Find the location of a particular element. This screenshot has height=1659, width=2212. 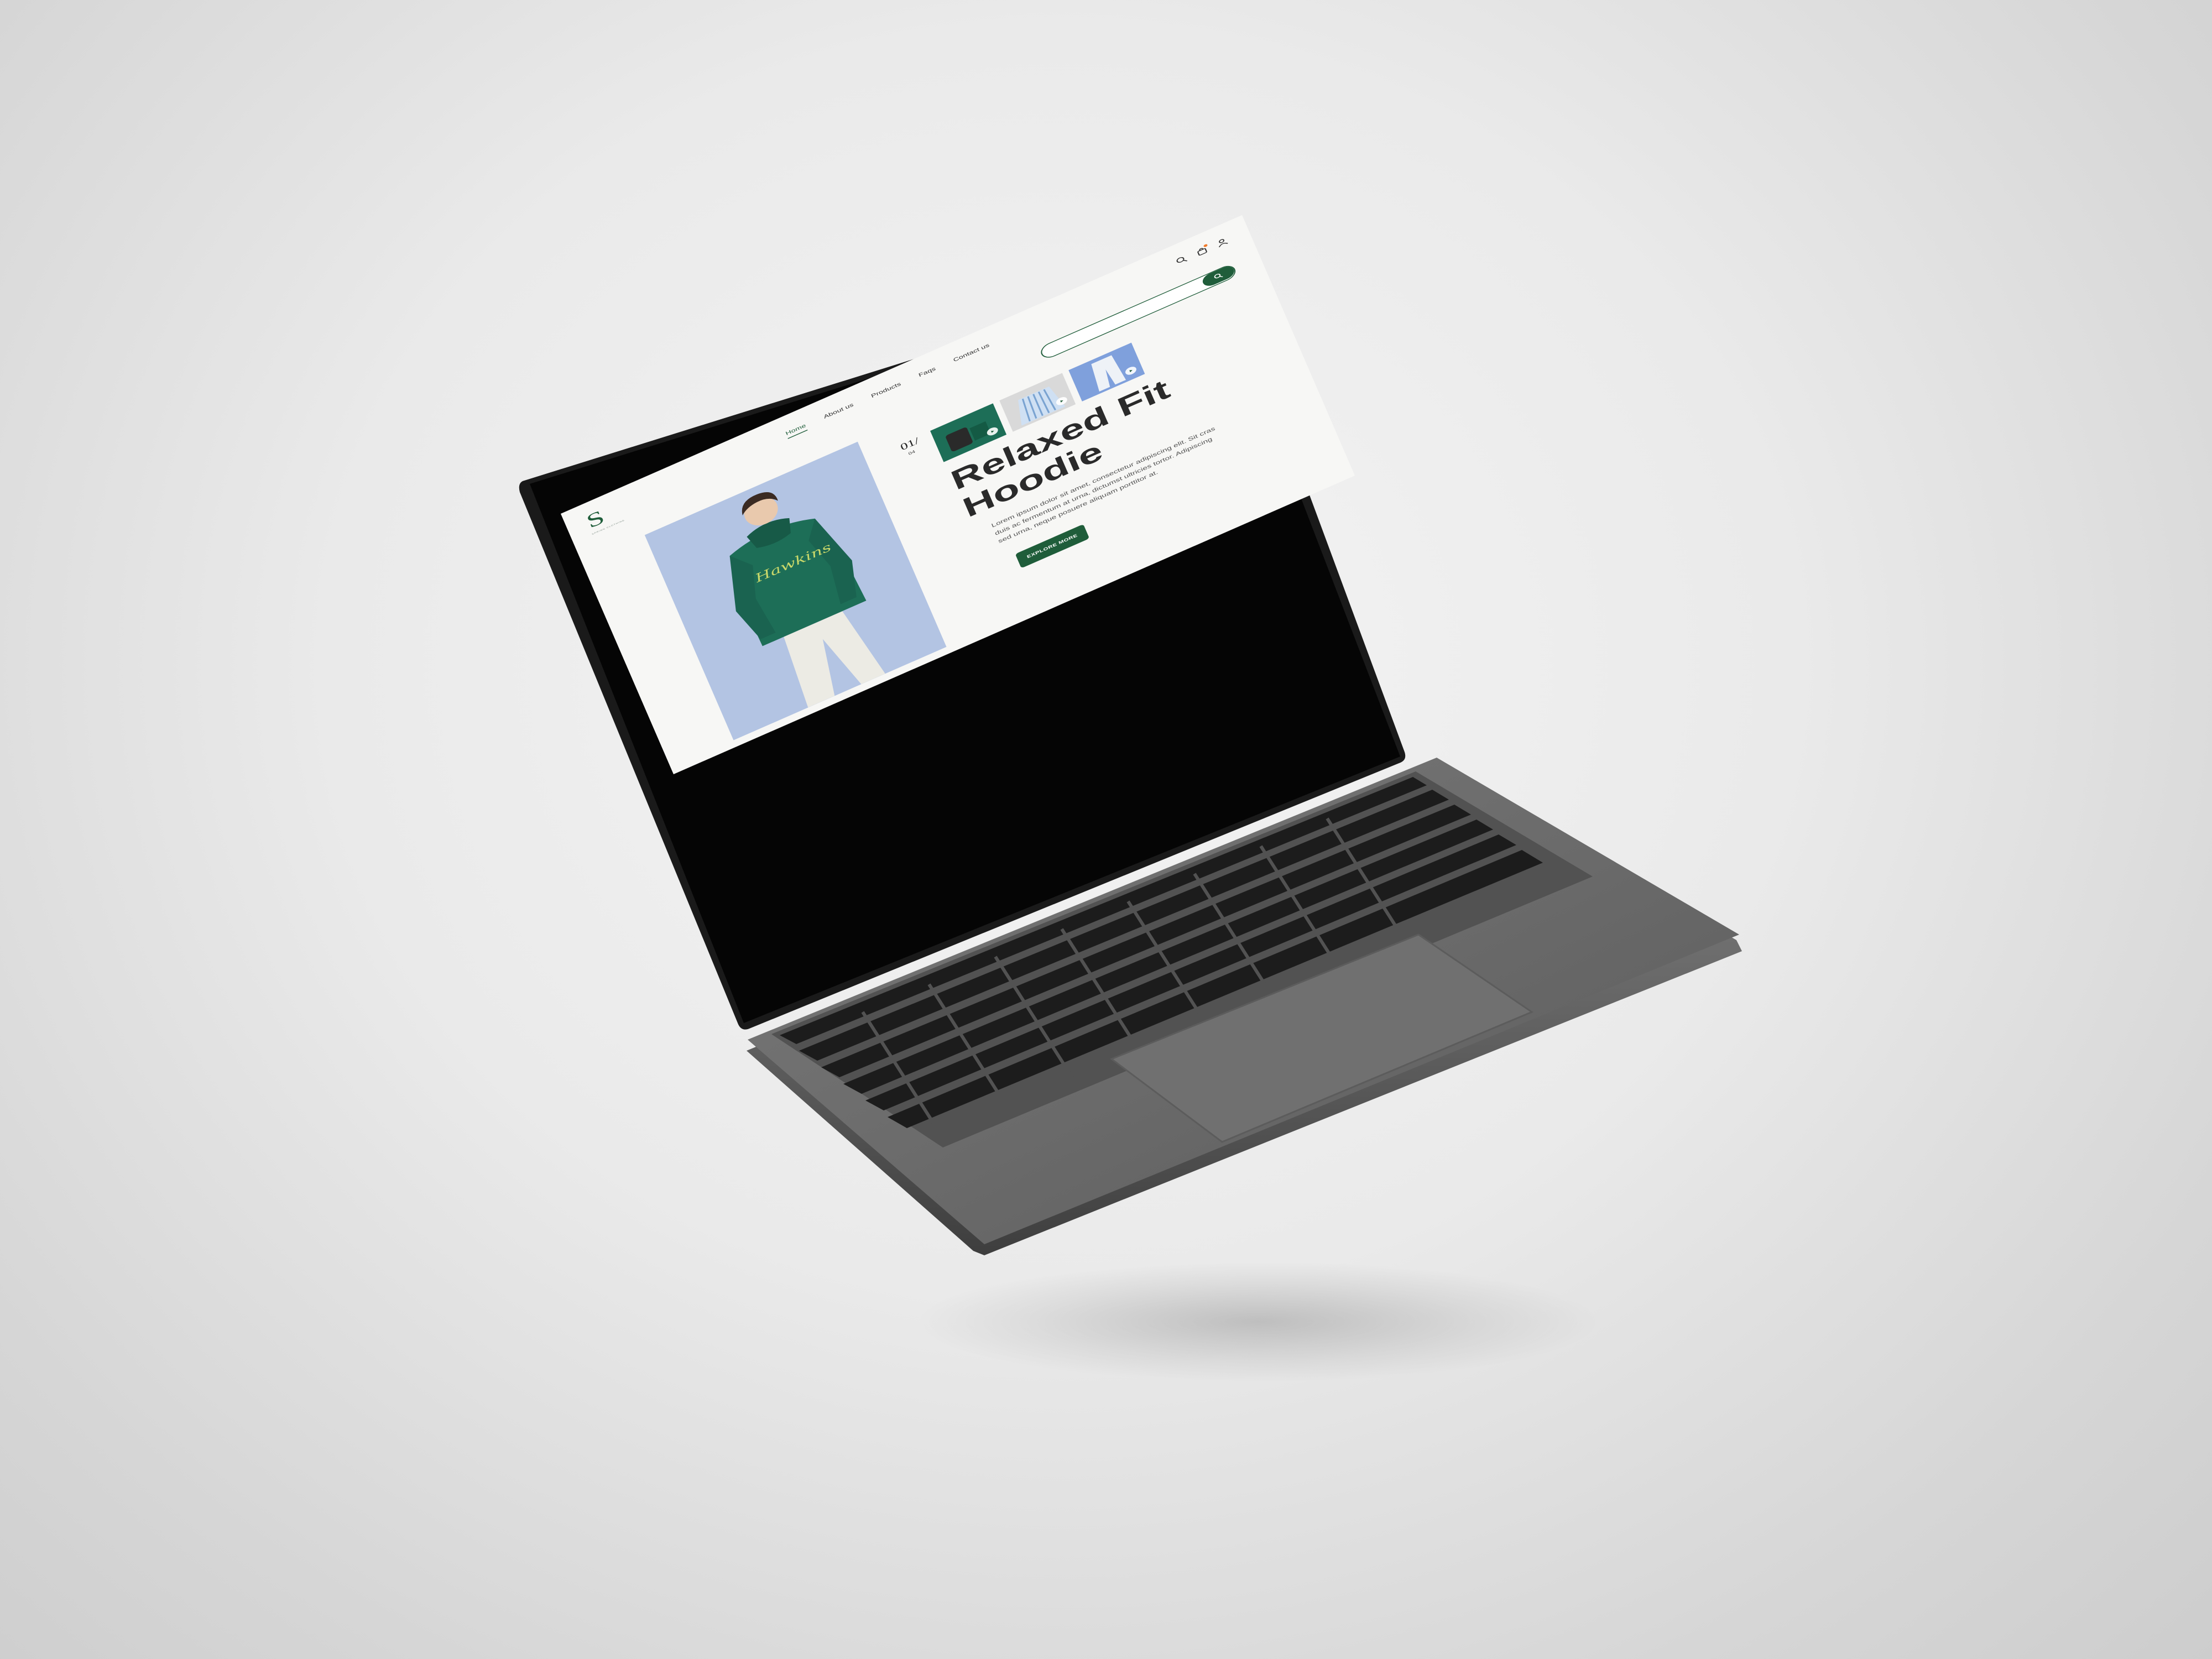

nav-faqs: Faqs is located at coordinates (927, 373).